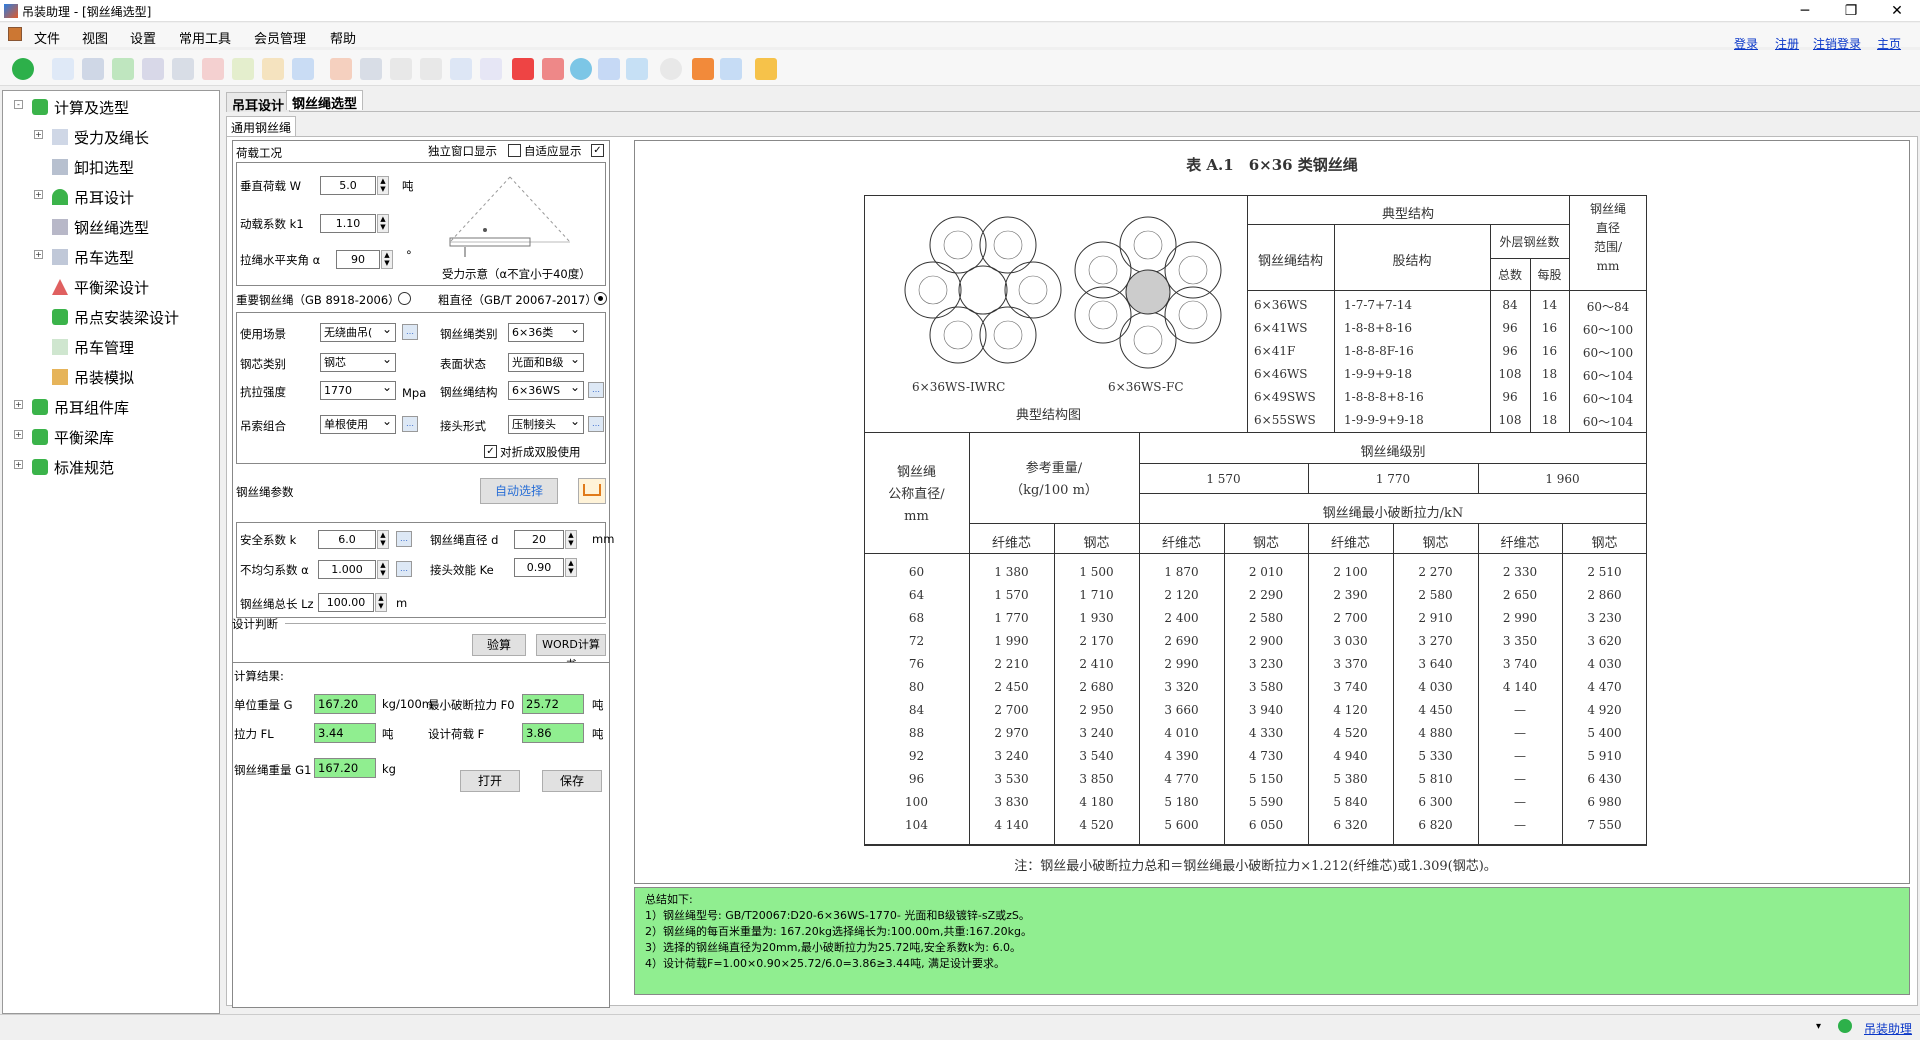 This screenshot has width=1920, height=1040. Describe the element at coordinates (213, 69) in the screenshot. I see `beam-tool-icon` at that location.